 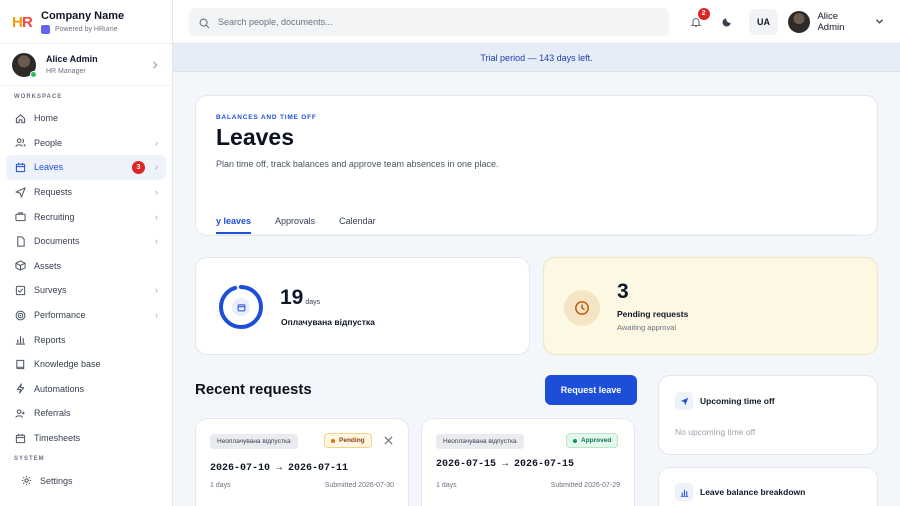 I want to click on sidebar-item-knowledge-base: Knowledge base, so click(x=86, y=364).